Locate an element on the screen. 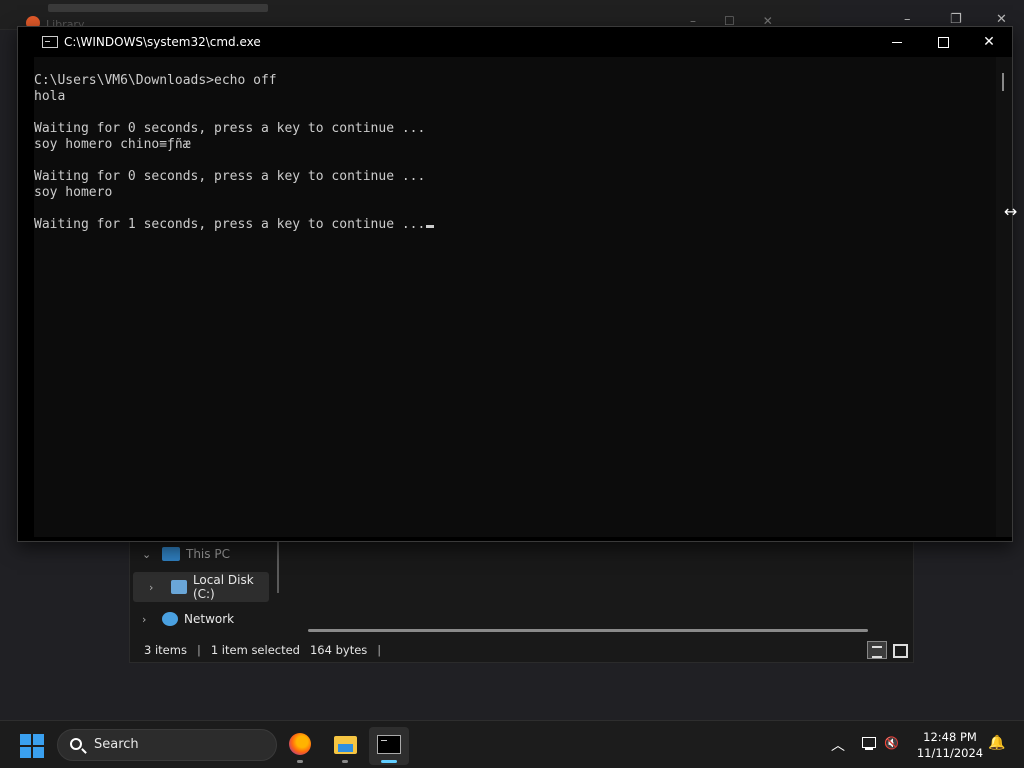 The width and height of the screenshot is (1024, 768). console-line: soy homero is located at coordinates (73, 192).